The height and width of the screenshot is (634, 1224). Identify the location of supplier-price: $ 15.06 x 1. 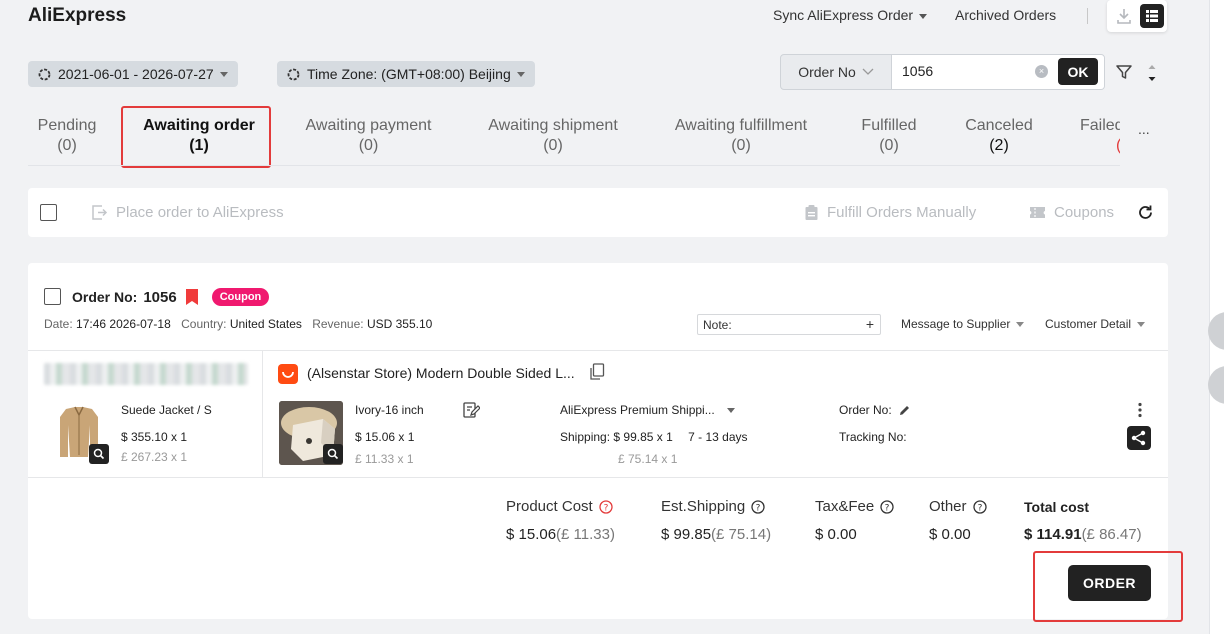
(385, 437).